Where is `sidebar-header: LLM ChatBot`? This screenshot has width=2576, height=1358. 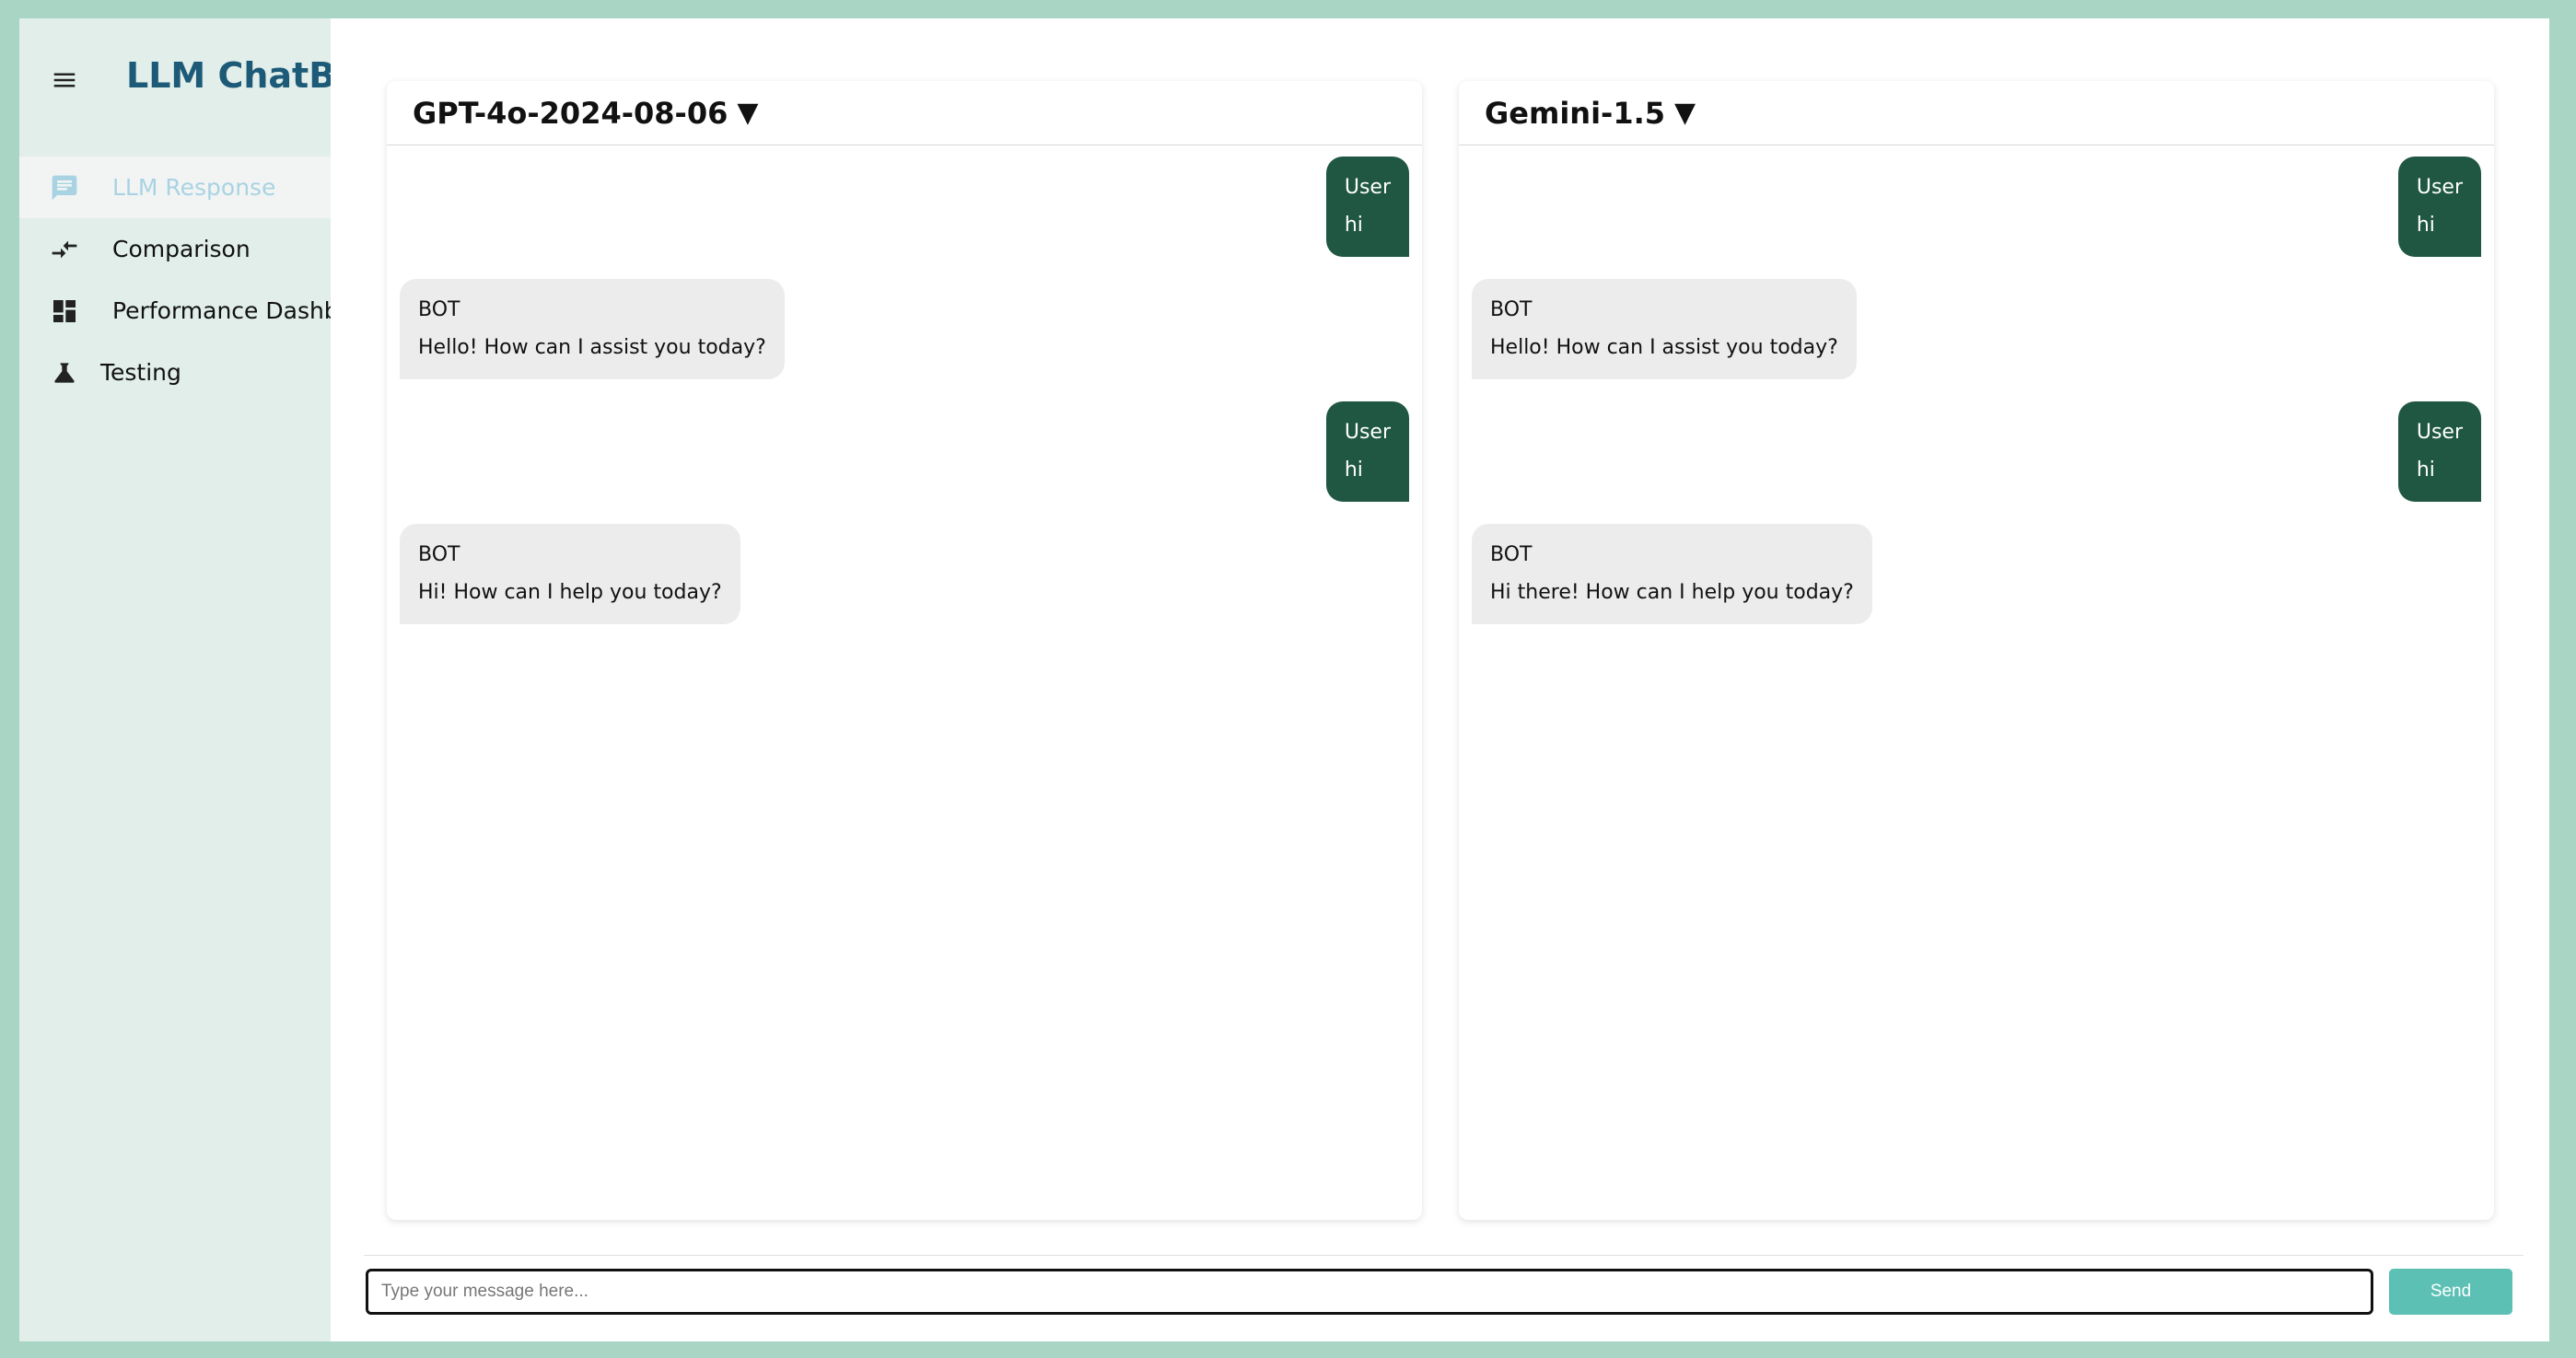
sidebar-header: LLM ChatBot is located at coordinates (175, 87).